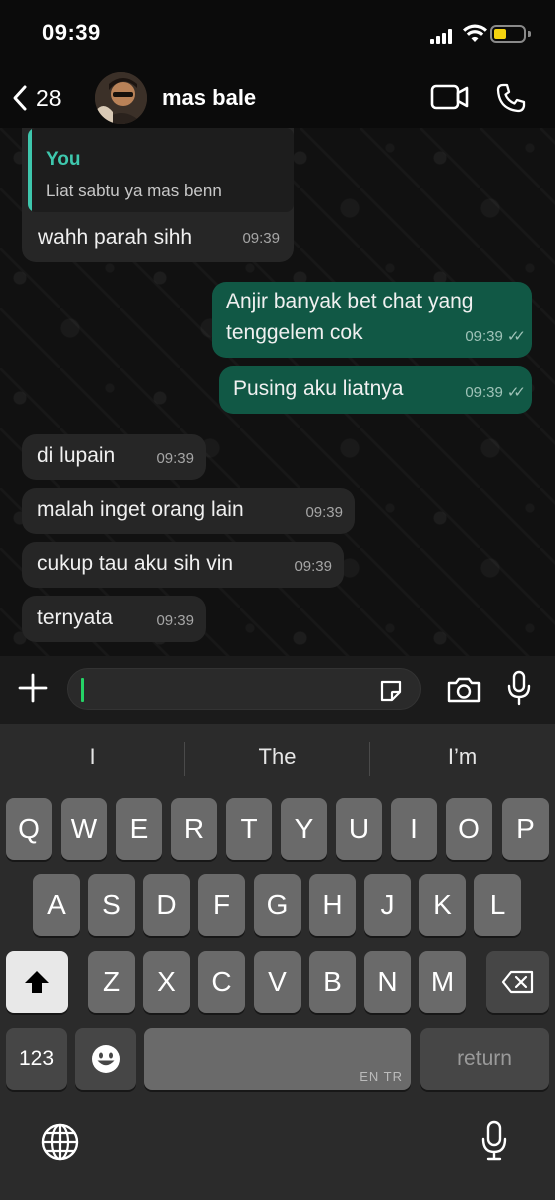 This screenshot has height=1200, width=555. I want to click on message-composer, so click(277, 690).